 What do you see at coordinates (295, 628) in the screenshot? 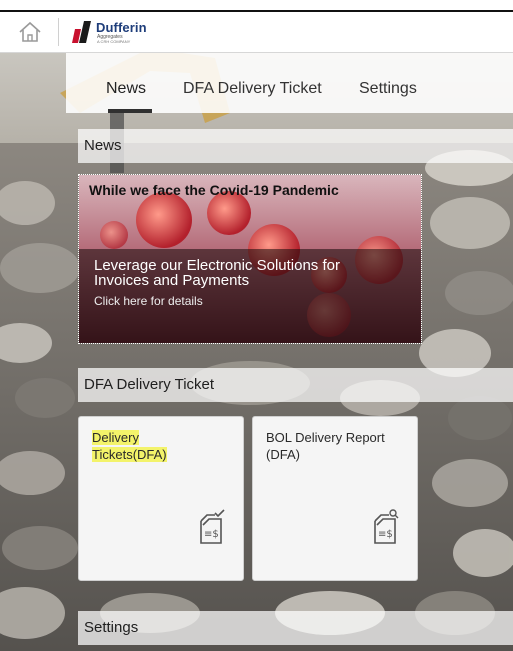
I see `section-title-settings: Settings` at bounding box center [295, 628].